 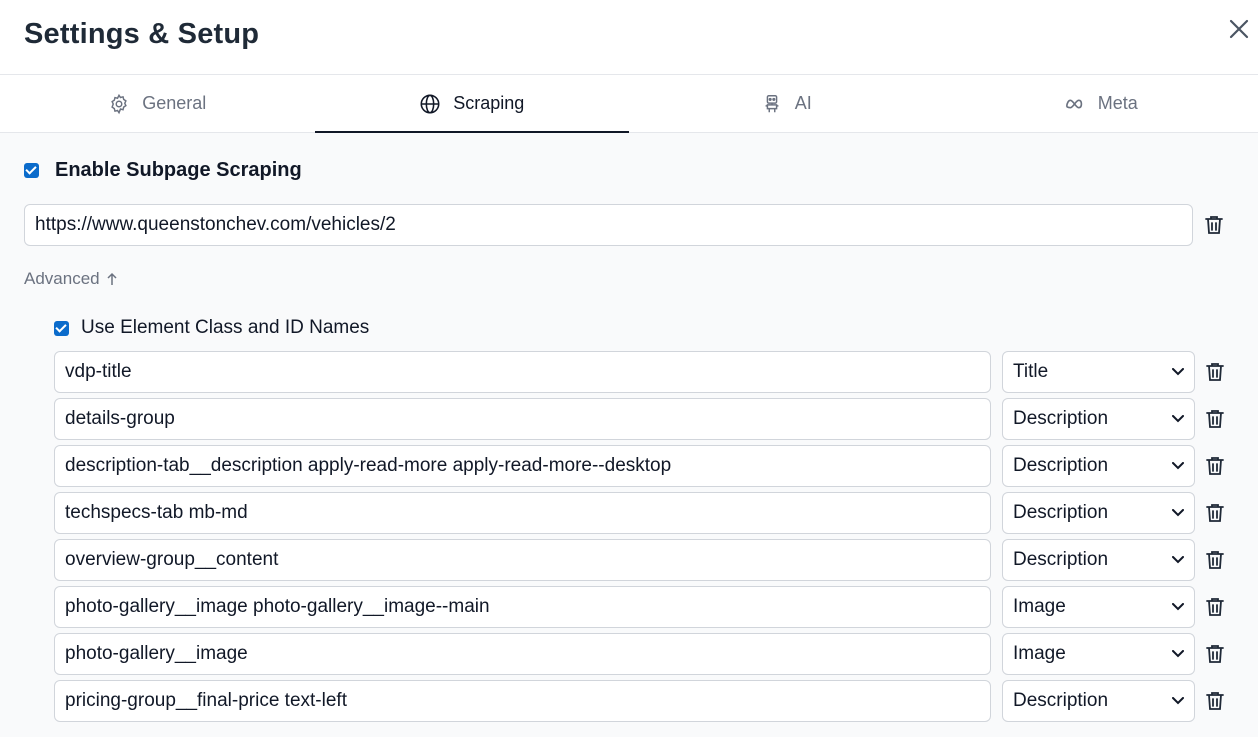 I want to click on tab-scraping: Scraping, so click(x=472, y=104).